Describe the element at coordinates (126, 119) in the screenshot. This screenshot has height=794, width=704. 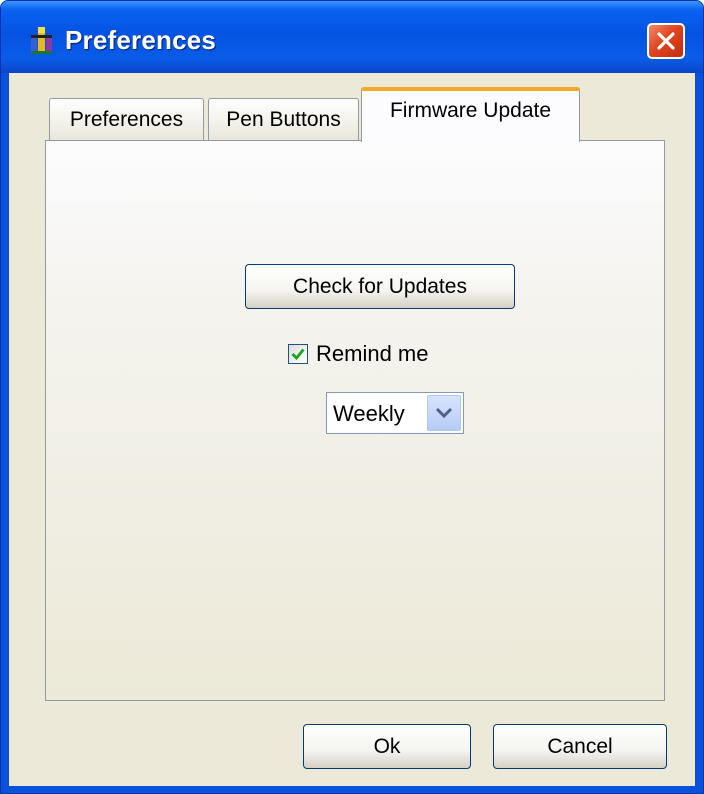
I see `tab-preferences: Preferences` at that location.